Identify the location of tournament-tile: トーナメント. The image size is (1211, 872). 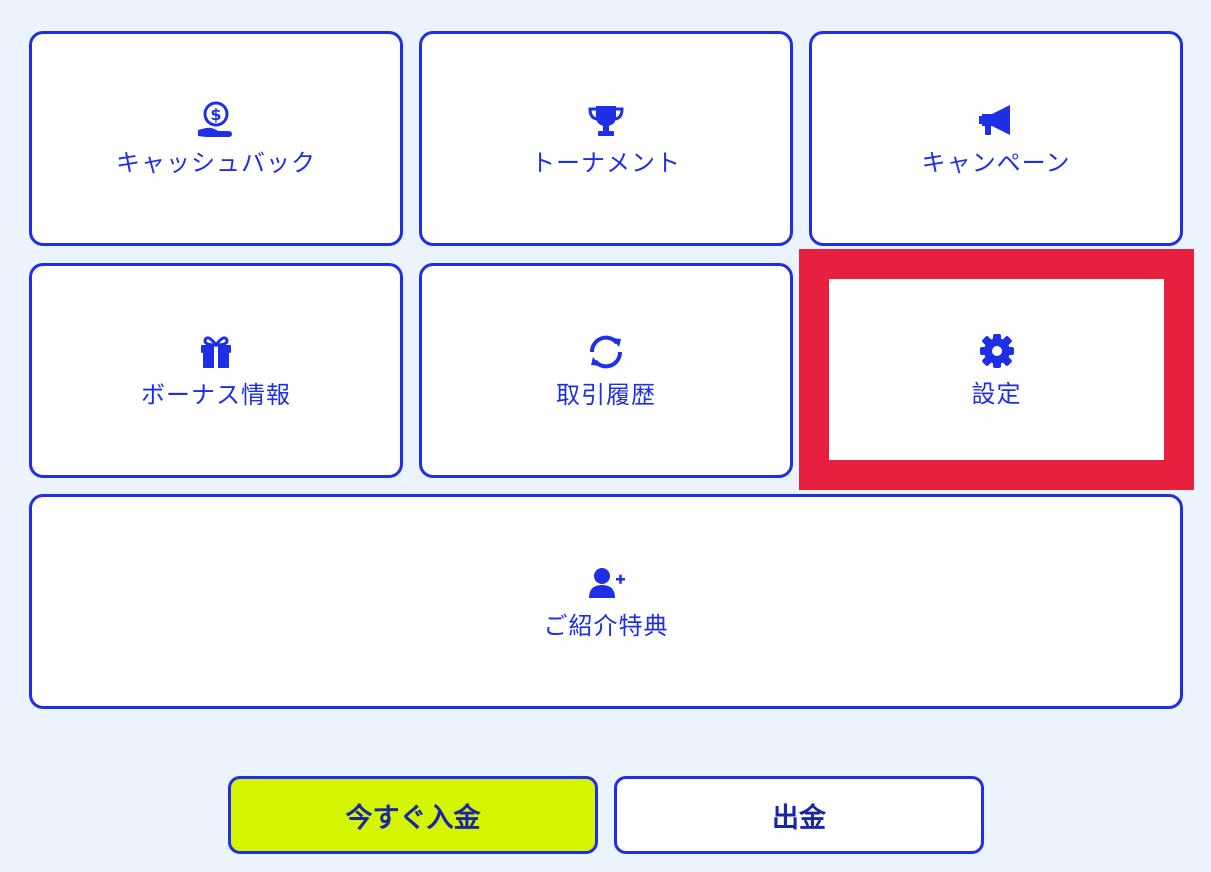
(606, 138).